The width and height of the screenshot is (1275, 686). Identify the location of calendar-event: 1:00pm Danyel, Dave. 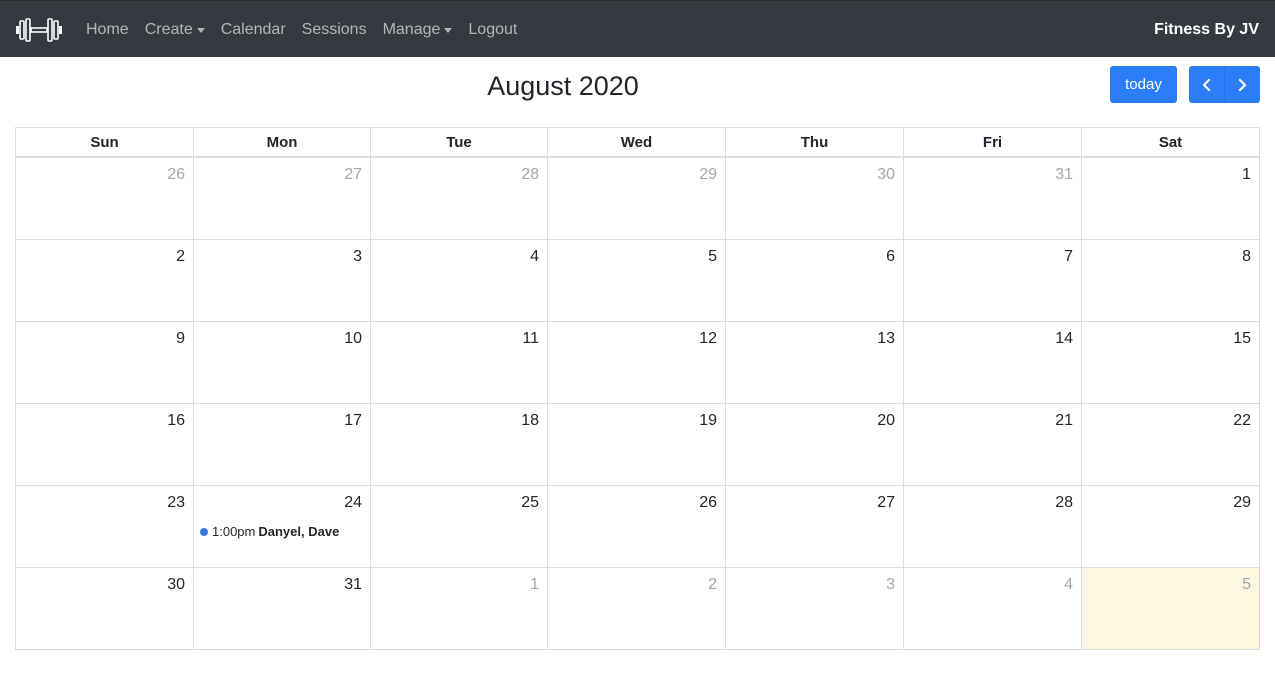
(269, 531).